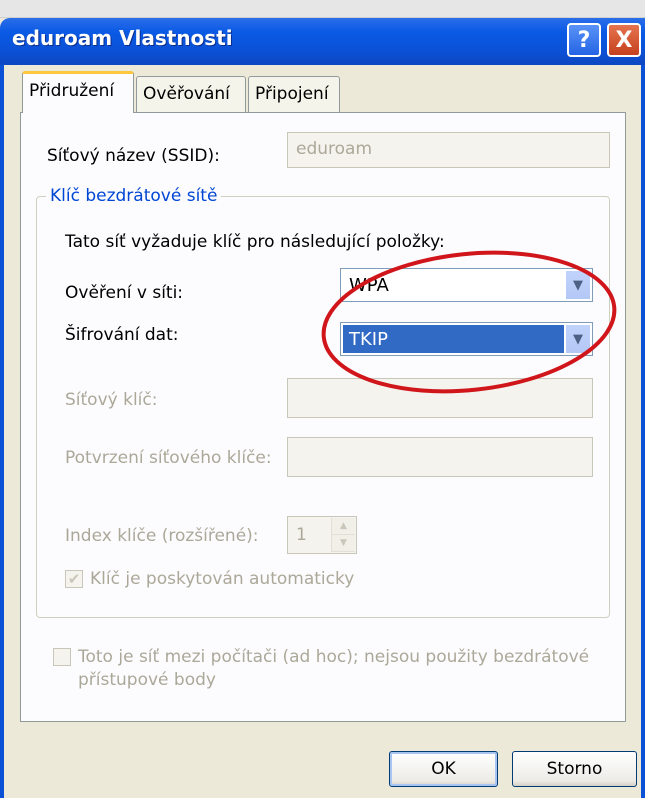 The image size is (645, 798). What do you see at coordinates (122, 335) in the screenshot?
I see `encryption-label: Šifrování dat:` at bounding box center [122, 335].